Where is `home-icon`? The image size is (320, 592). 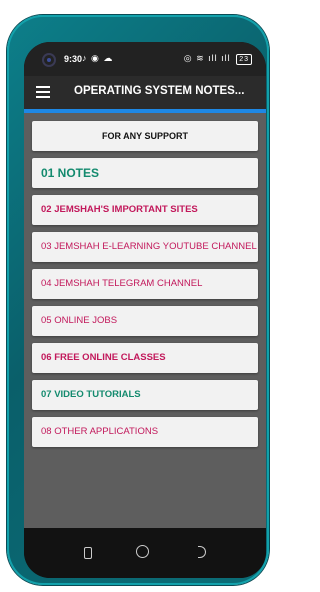
home-icon is located at coordinates (142, 551).